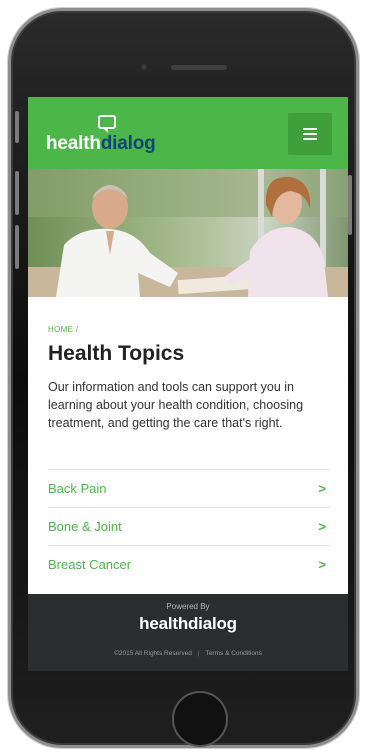 The height and width of the screenshot is (754, 367). What do you see at coordinates (189, 329) in the screenshot?
I see `breadcrumb: HOME /` at bounding box center [189, 329].